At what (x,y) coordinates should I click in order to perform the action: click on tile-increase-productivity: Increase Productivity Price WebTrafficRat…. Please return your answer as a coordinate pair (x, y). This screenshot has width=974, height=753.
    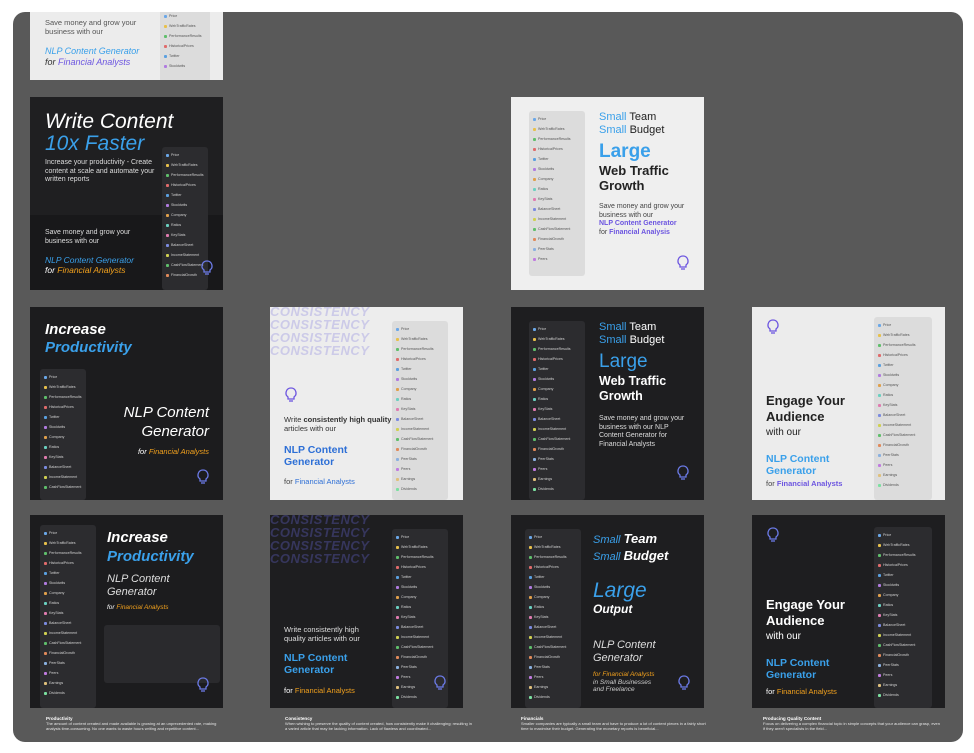
    Looking at the image, I should click on (126, 403).